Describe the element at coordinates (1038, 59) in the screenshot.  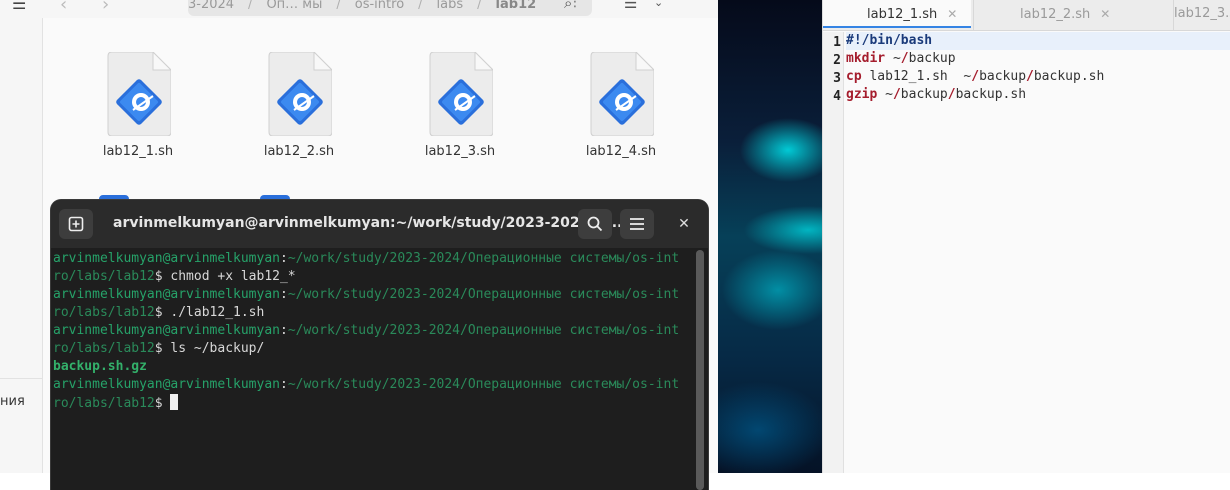
I see `code-line: mkdir ~/backup` at that location.